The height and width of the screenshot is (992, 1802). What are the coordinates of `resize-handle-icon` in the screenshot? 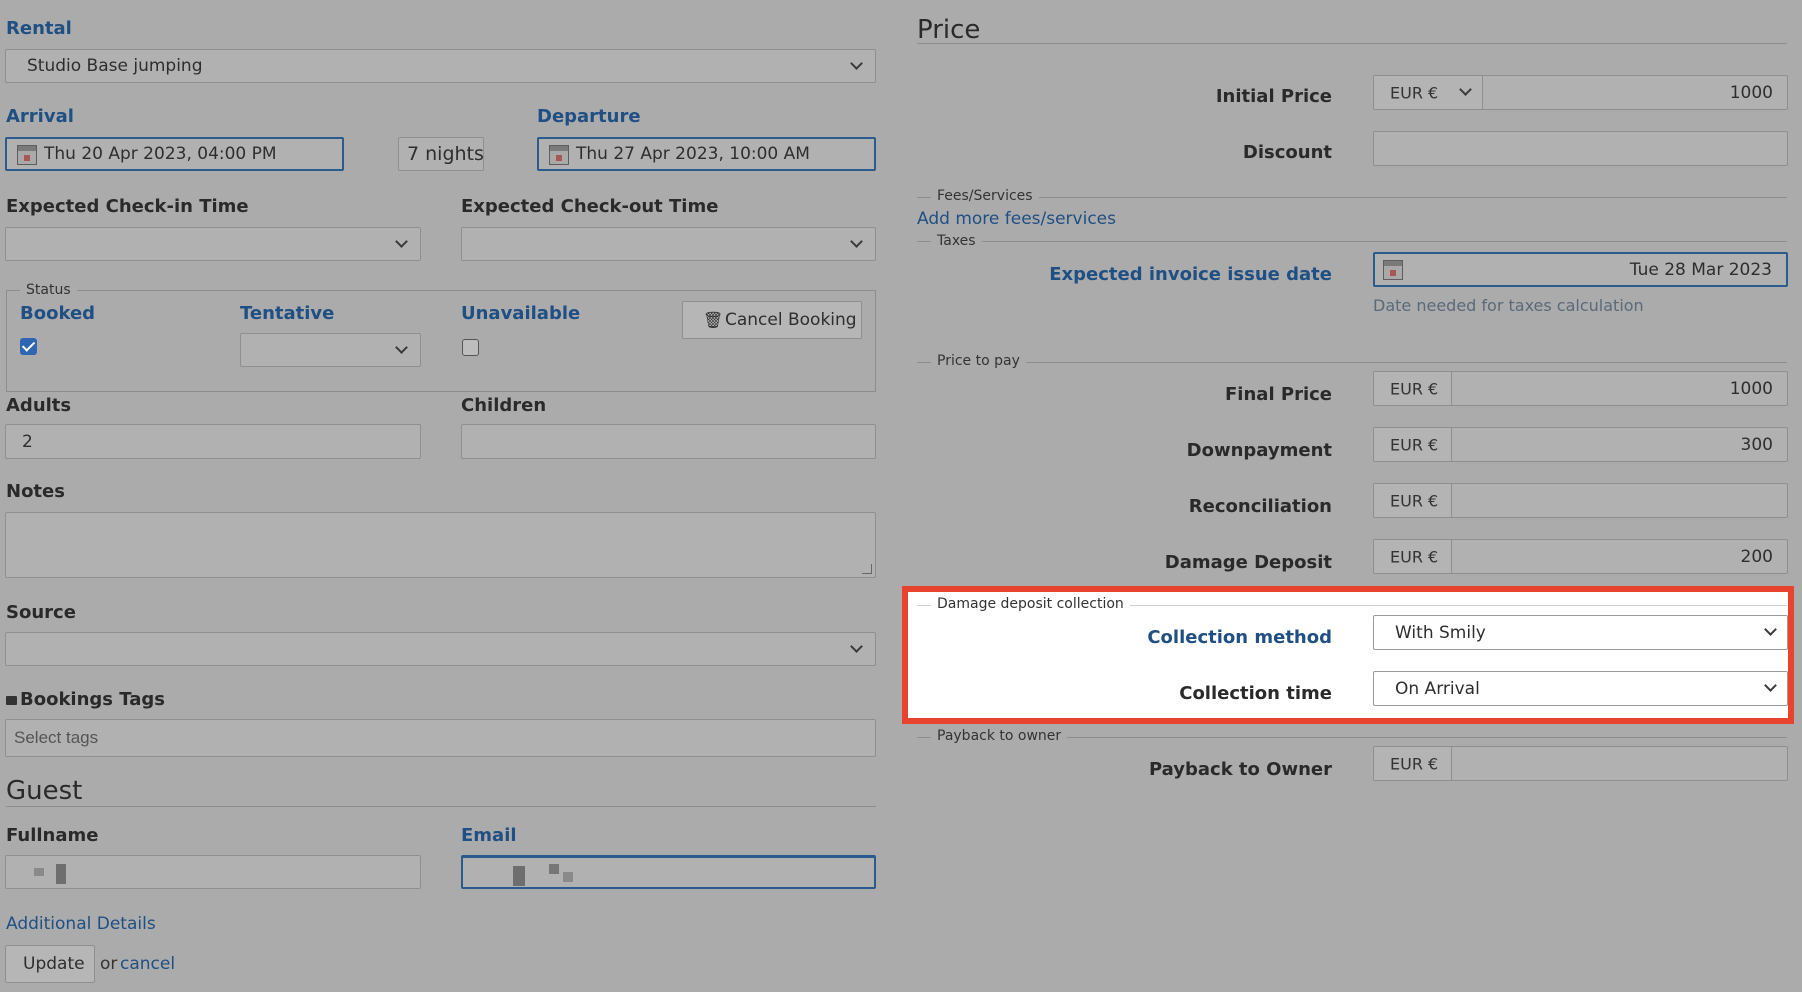 It's located at (867, 569).